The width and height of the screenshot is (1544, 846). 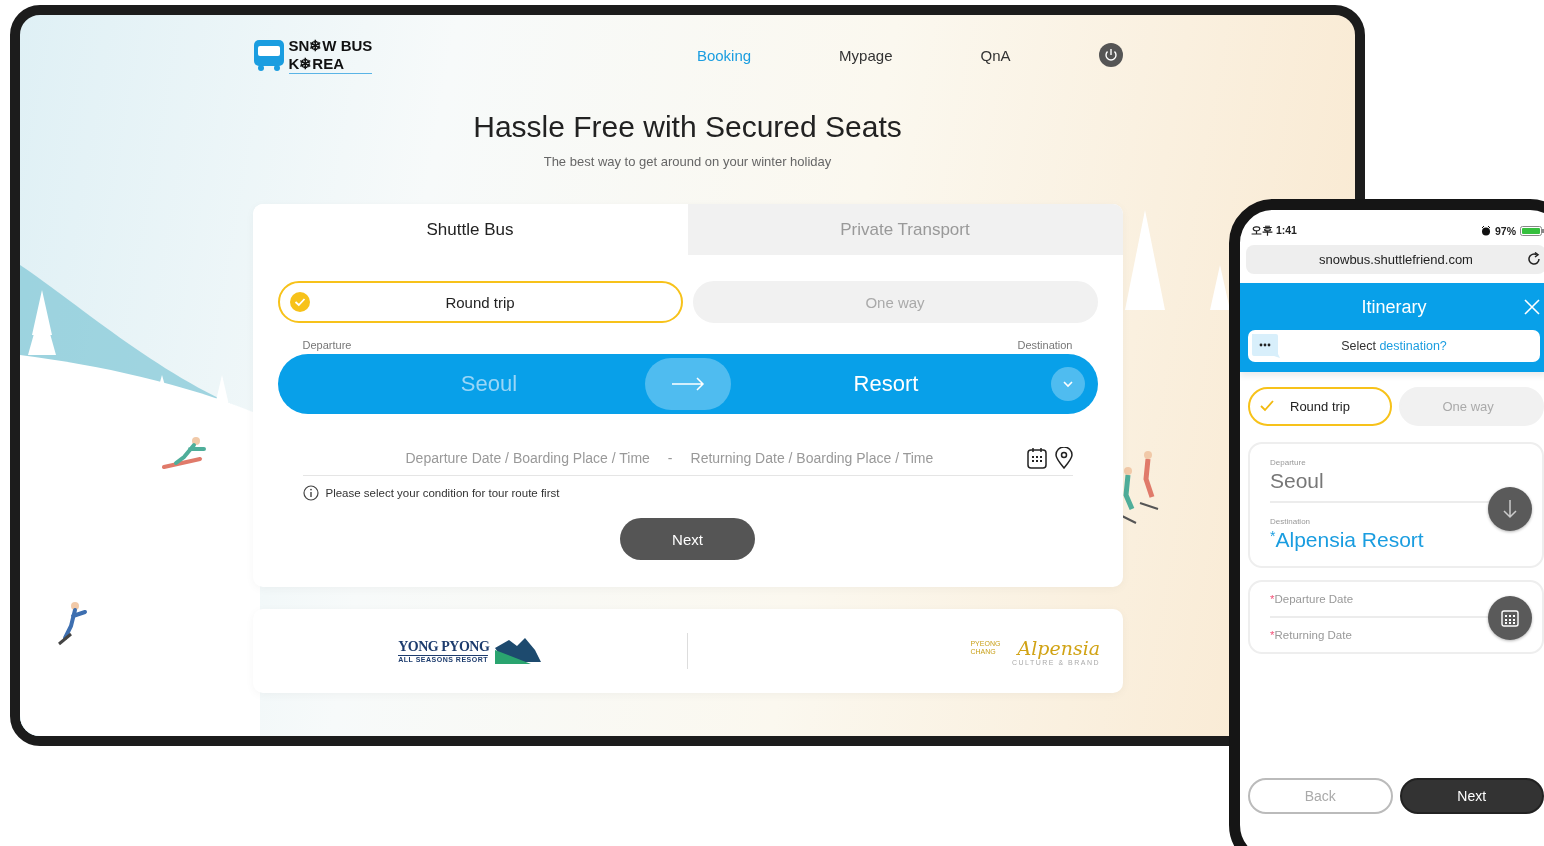 I want to click on reload-icon, so click(x=1534, y=259).